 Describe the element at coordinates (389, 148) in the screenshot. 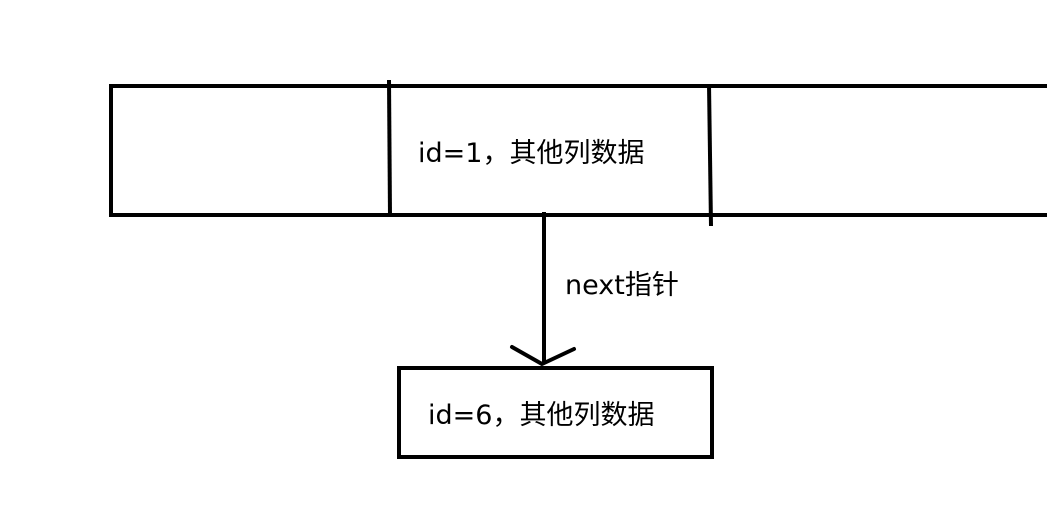

I see `cell-divider-left` at that location.